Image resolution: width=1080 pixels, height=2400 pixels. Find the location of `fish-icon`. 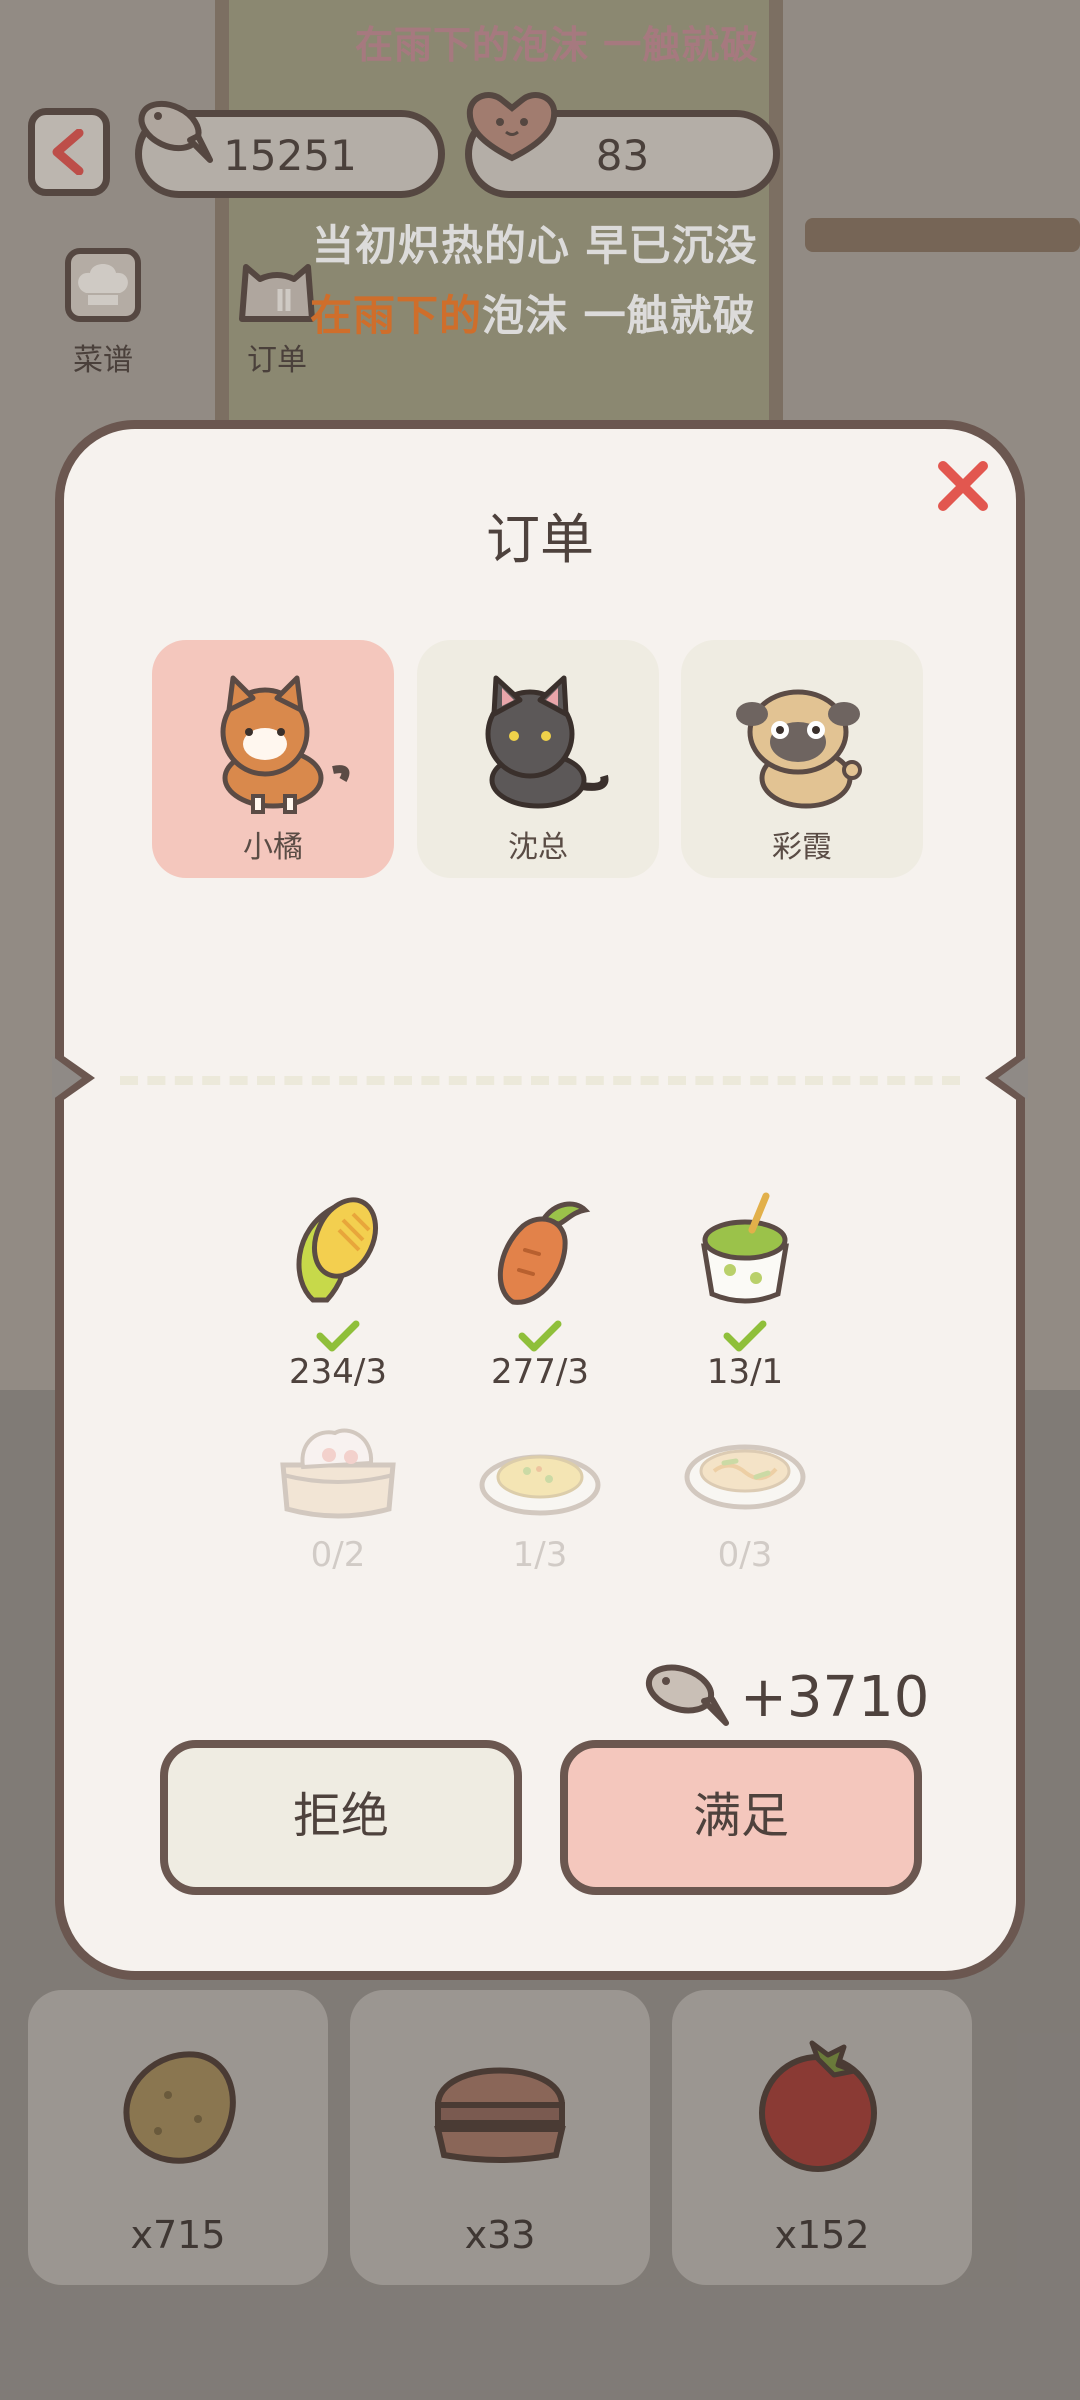

fish-icon is located at coordinates (687, 1695).